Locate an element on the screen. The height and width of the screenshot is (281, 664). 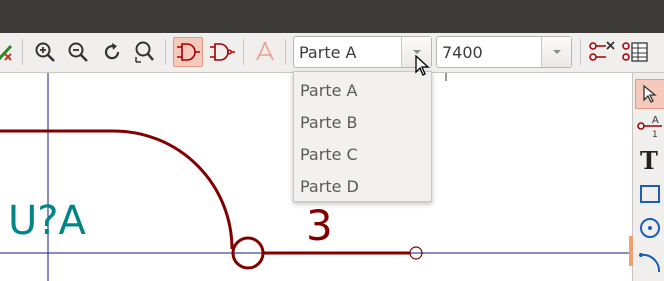
dropdown-option-label: Parte B is located at coordinates (329, 122).